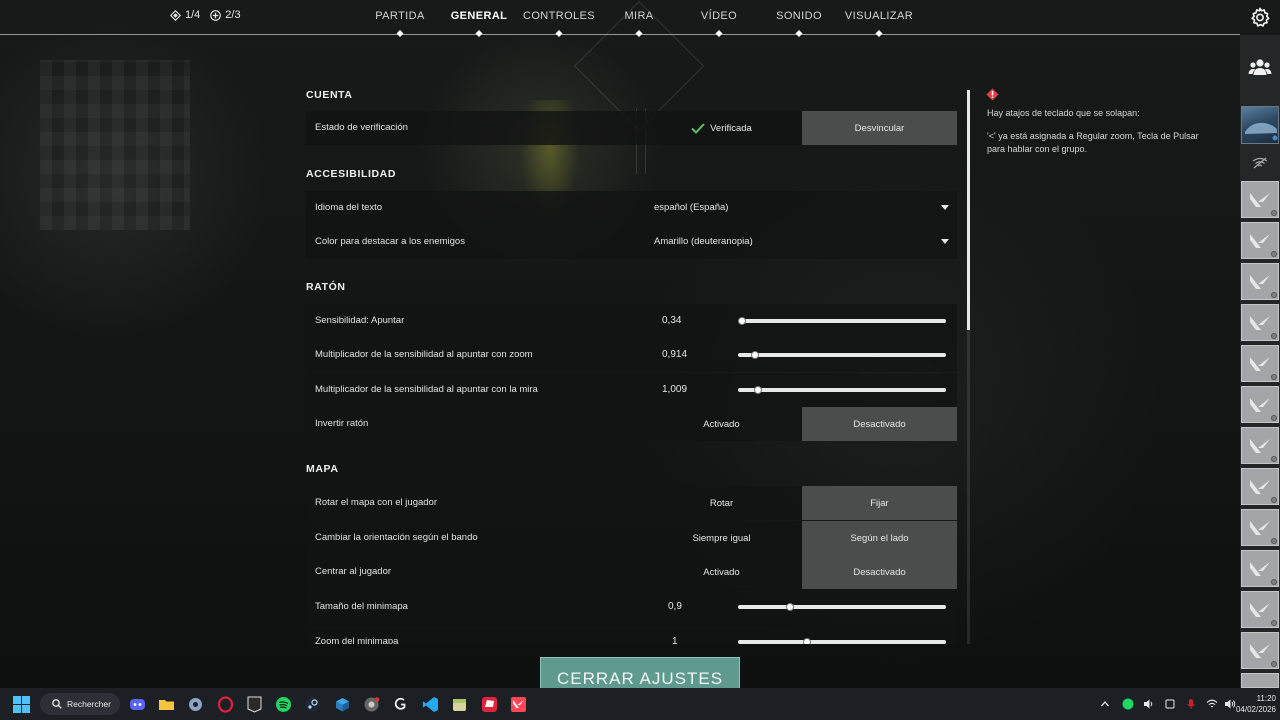  Describe the element at coordinates (1266, 698) in the screenshot. I see `clock-time: 11:20` at that location.